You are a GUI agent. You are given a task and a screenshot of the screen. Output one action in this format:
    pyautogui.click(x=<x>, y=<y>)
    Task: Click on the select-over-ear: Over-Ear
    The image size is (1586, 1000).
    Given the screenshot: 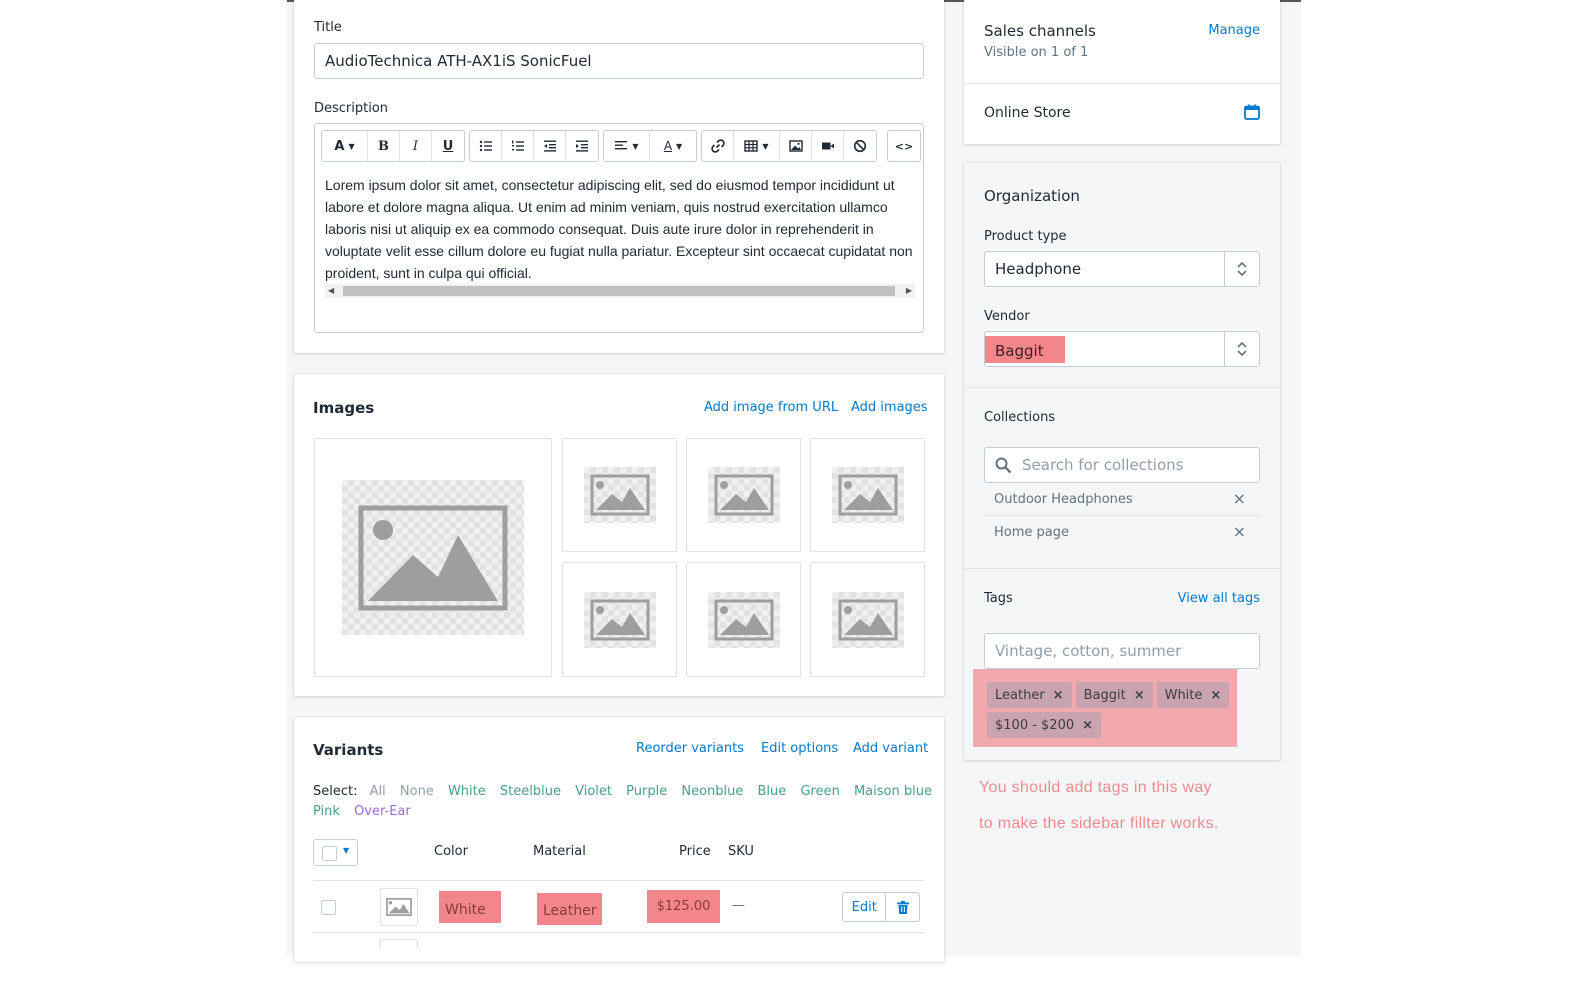 What is the action you would take?
    pyautogui.click(x=382, y=811)
    